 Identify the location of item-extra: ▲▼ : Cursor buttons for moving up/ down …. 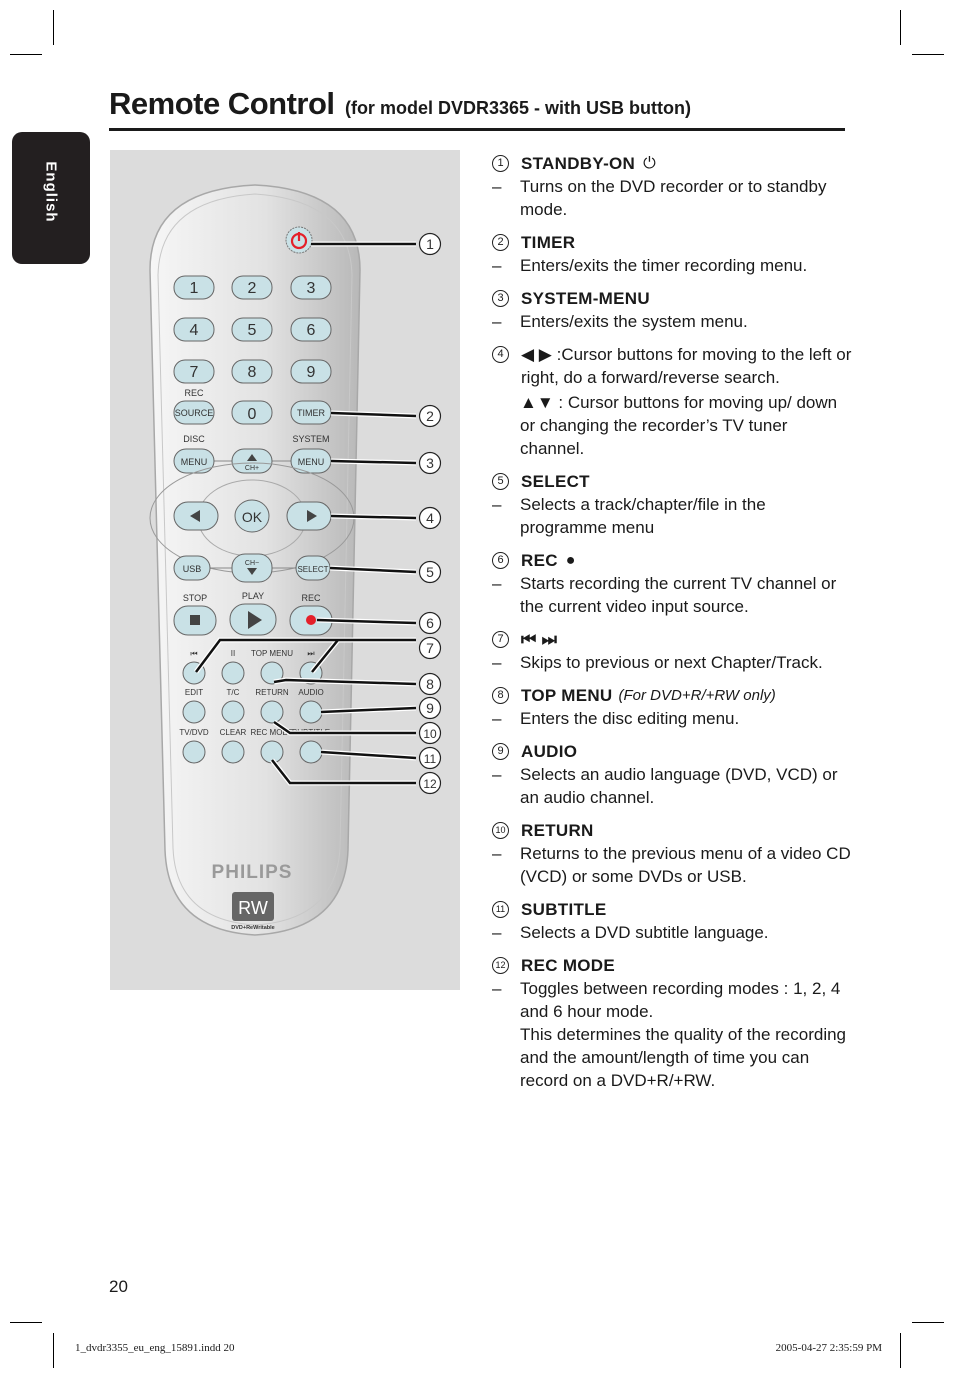
(679, 425).